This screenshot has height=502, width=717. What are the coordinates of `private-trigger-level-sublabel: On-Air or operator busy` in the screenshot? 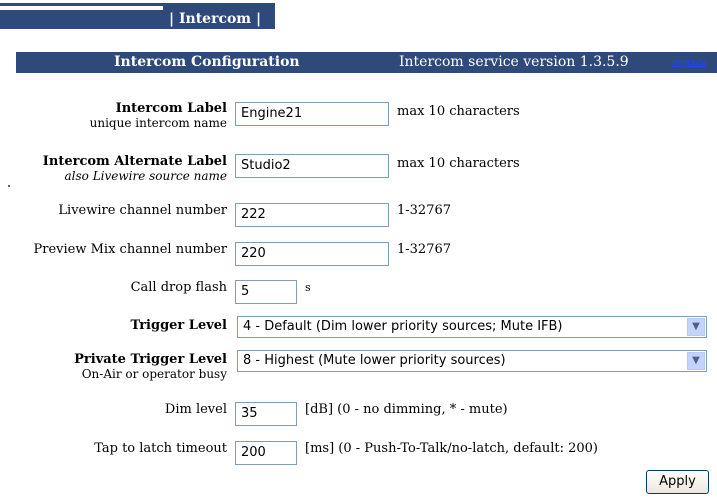 It's located at (154, 374).